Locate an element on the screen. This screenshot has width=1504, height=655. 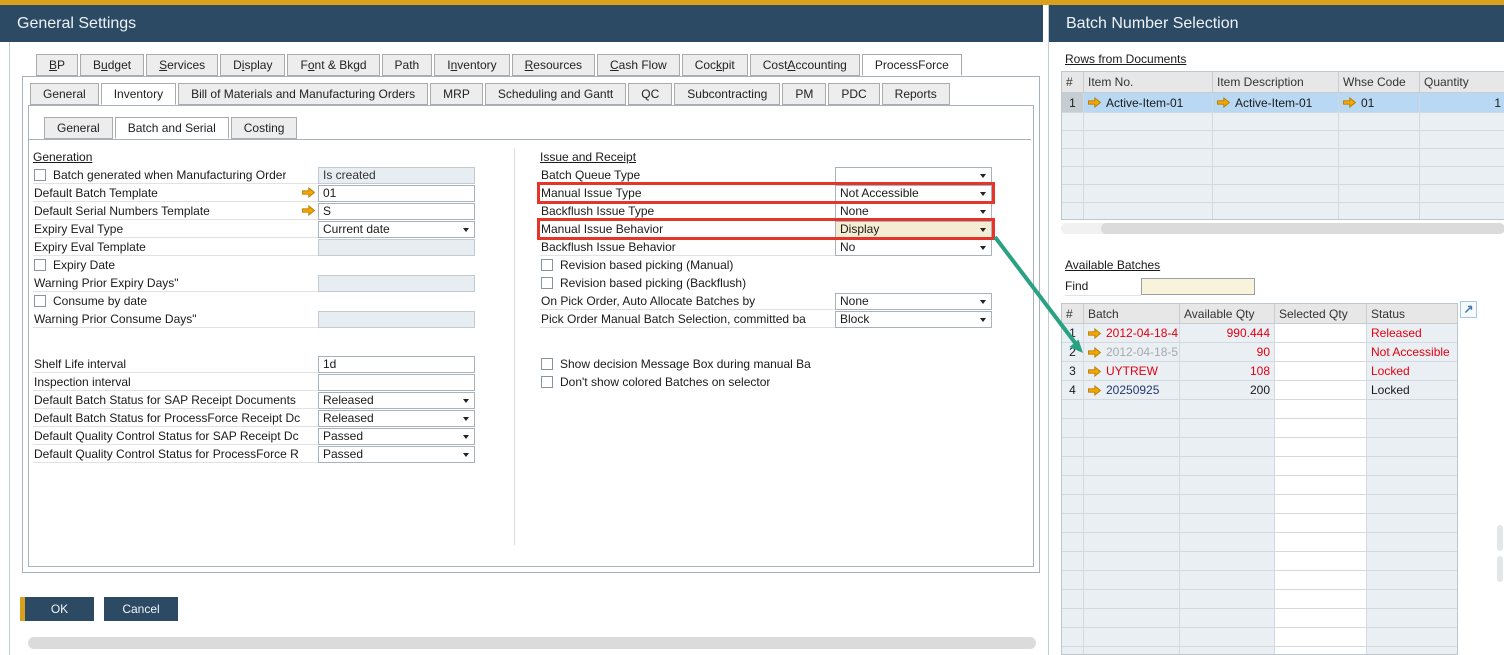
column-header-status: Status is located at coordinates (1412, 314).